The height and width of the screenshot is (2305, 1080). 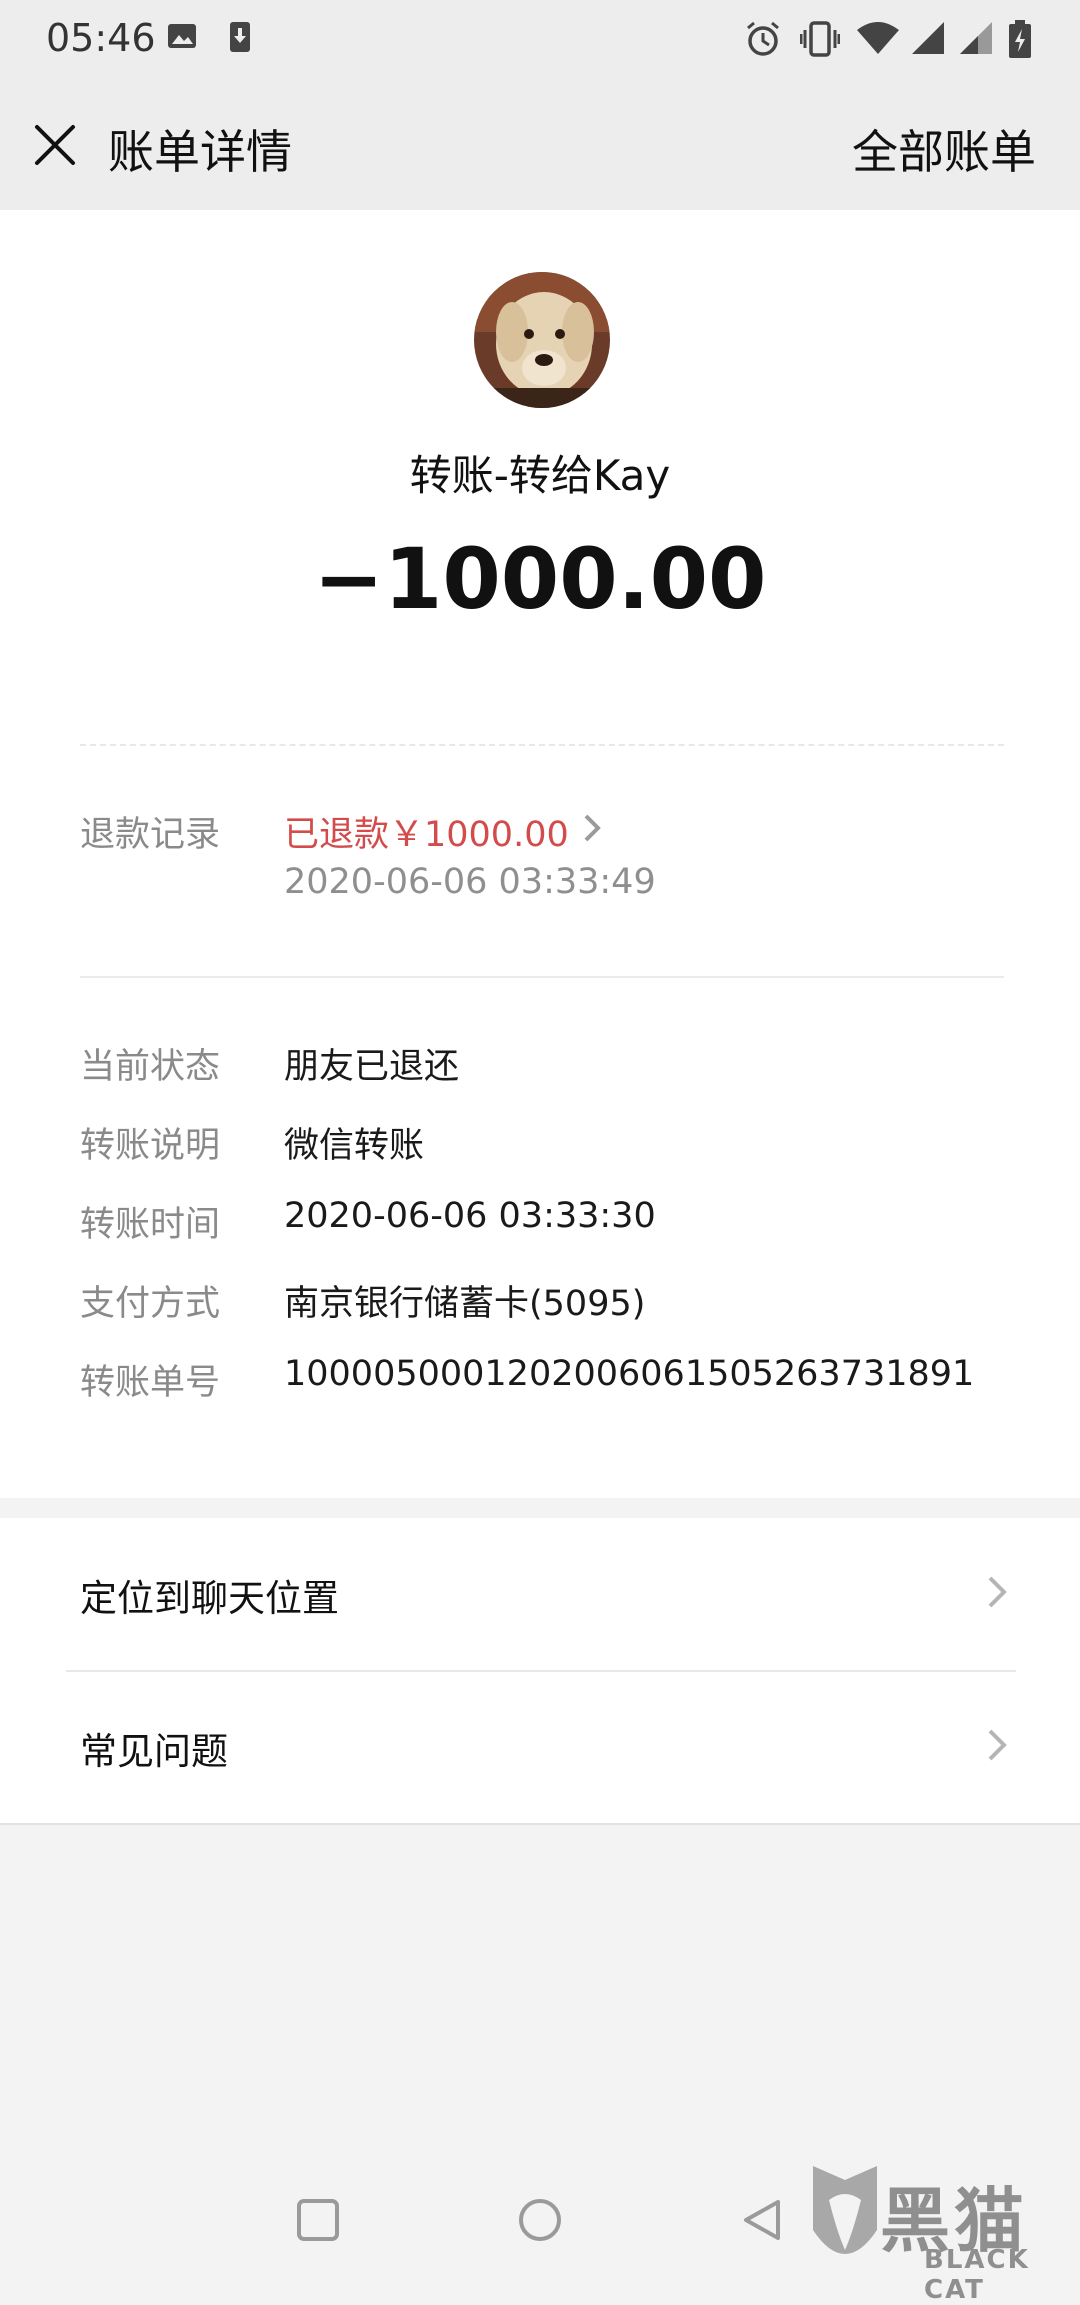 I want to click on detail-label: 转账单号, so click(x=150, y=1383).